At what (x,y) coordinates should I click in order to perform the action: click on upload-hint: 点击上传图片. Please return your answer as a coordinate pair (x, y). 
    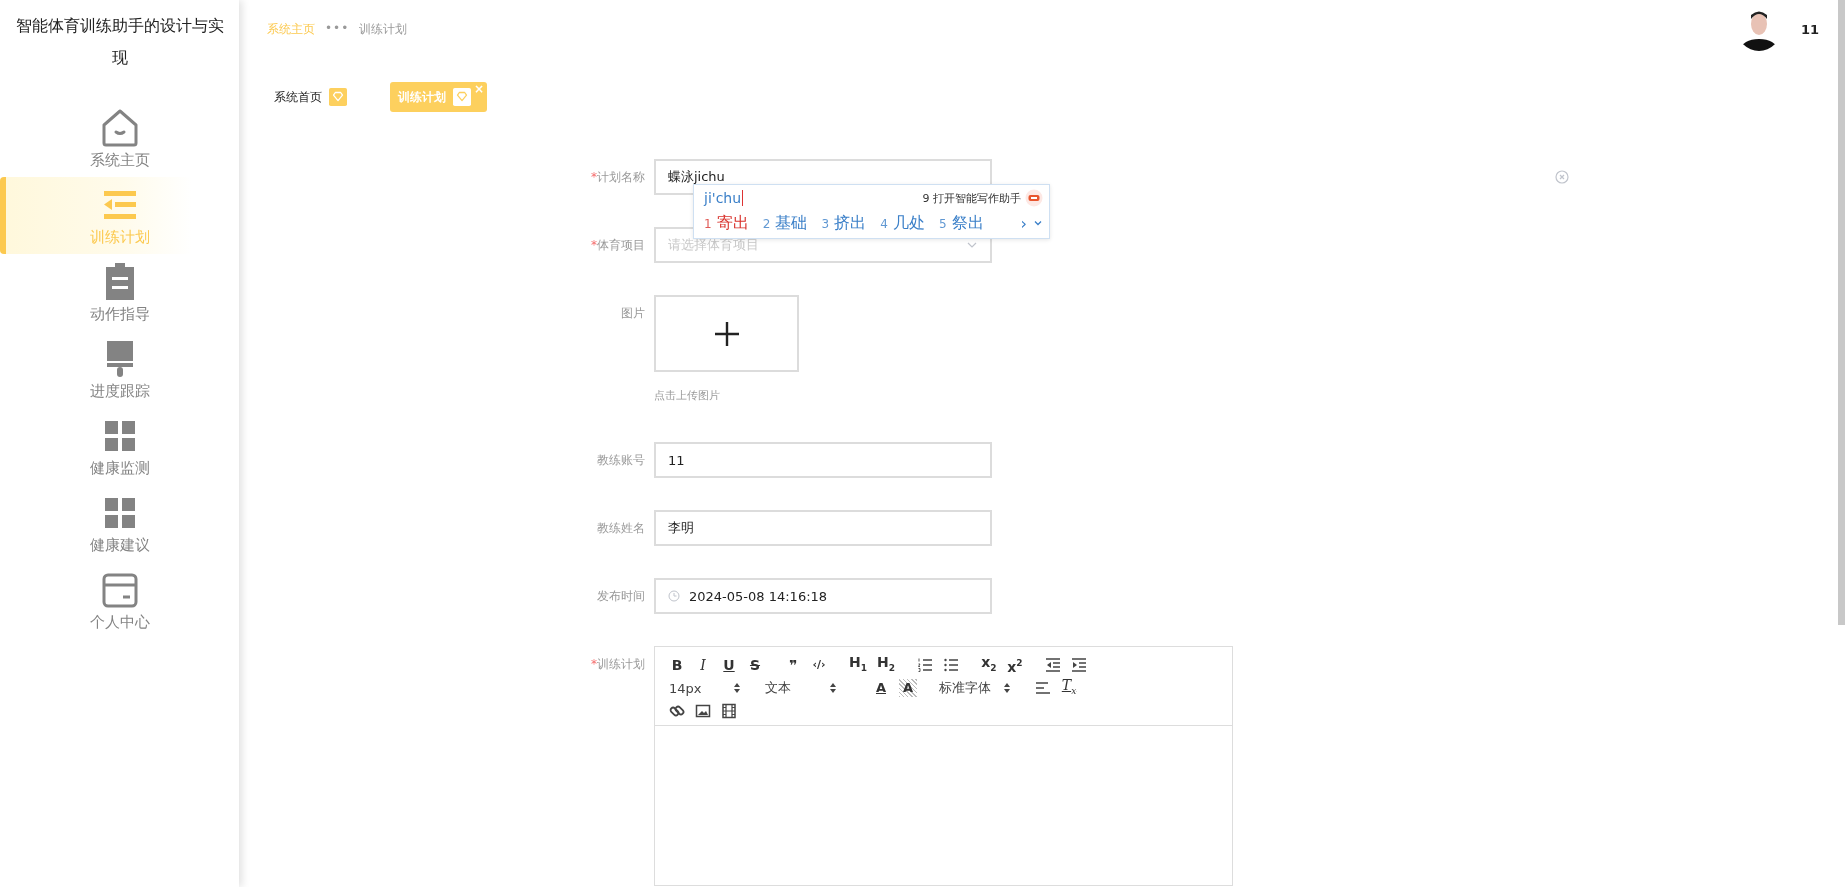
    Looking at the image, I should click on (687, 395).